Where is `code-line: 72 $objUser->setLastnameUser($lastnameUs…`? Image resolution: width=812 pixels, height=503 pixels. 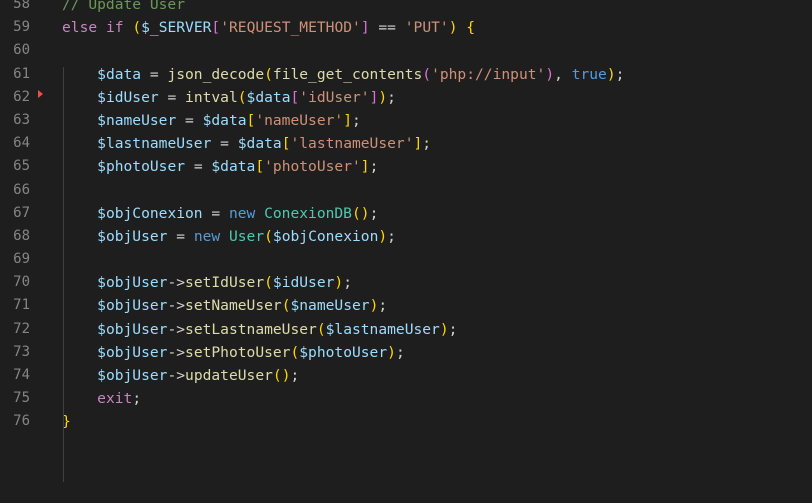 code-line: 72 $objUser->setLastnameUser($lastnameUs… is located at coordinates (406, 329).